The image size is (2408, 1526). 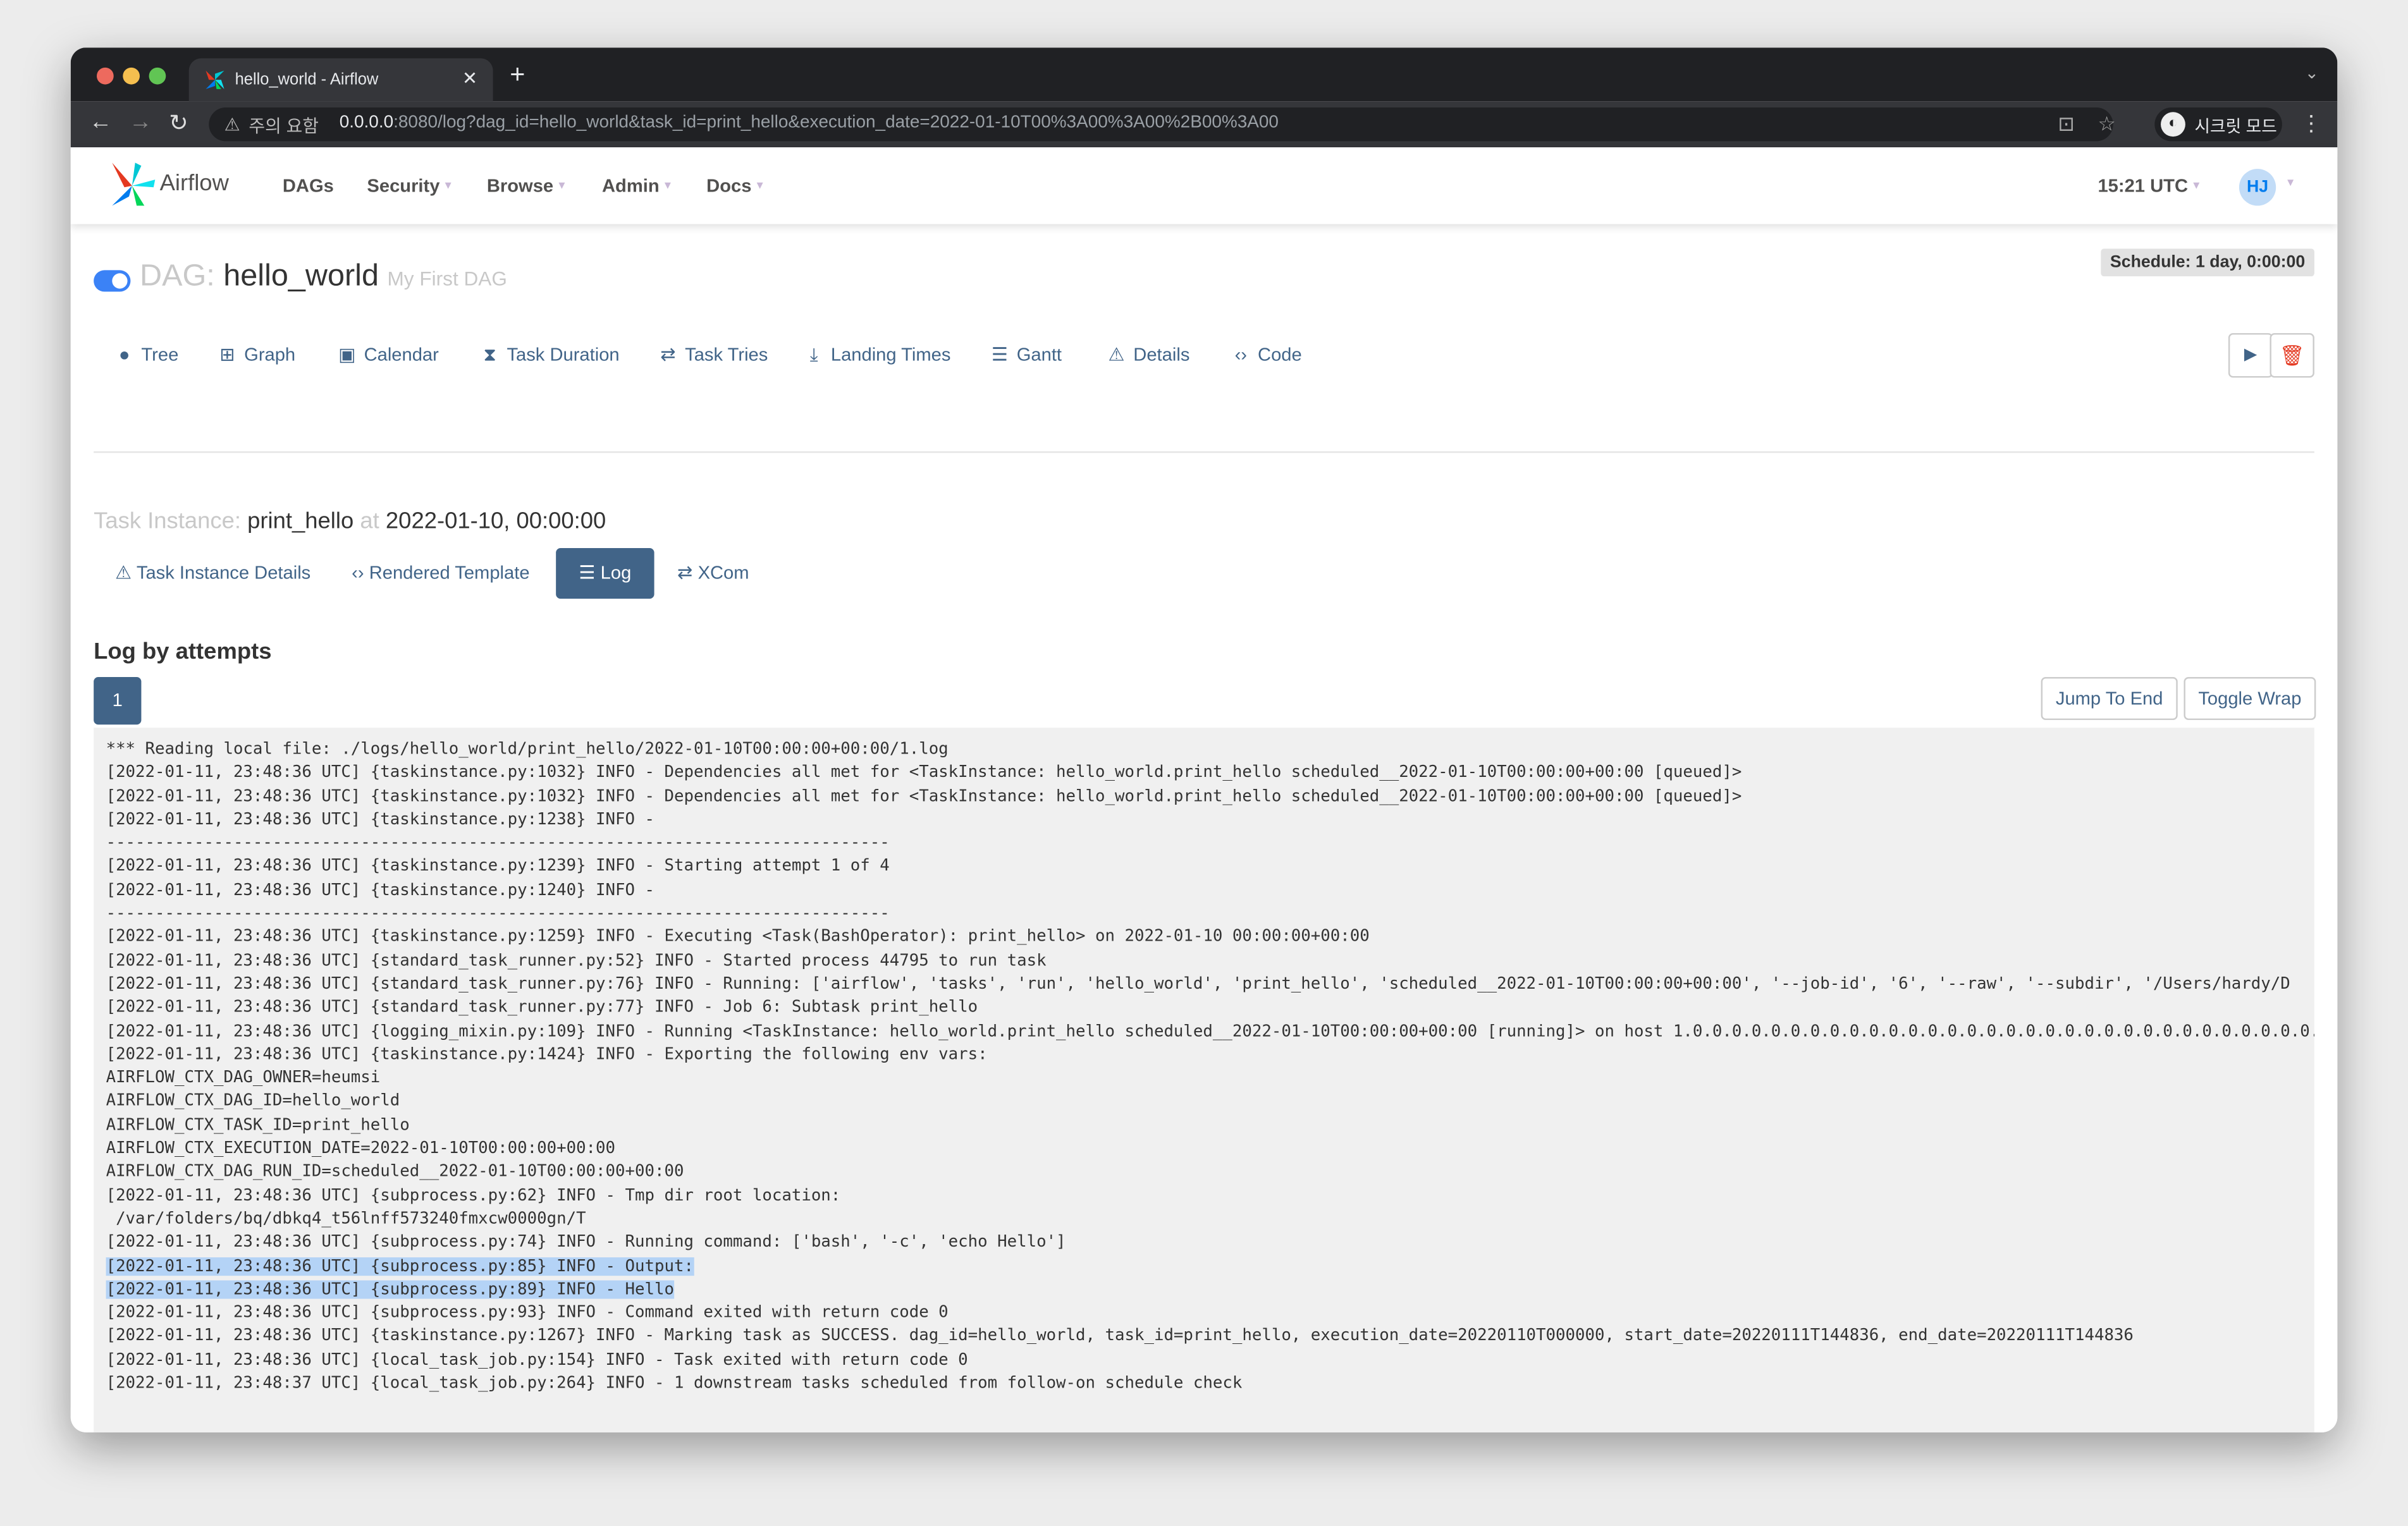 What do you see at coordinates (2312, 73) in the screenshot?
I see `tab-search-chevron-icon: ⌄` at bounding box center [2312, 73].